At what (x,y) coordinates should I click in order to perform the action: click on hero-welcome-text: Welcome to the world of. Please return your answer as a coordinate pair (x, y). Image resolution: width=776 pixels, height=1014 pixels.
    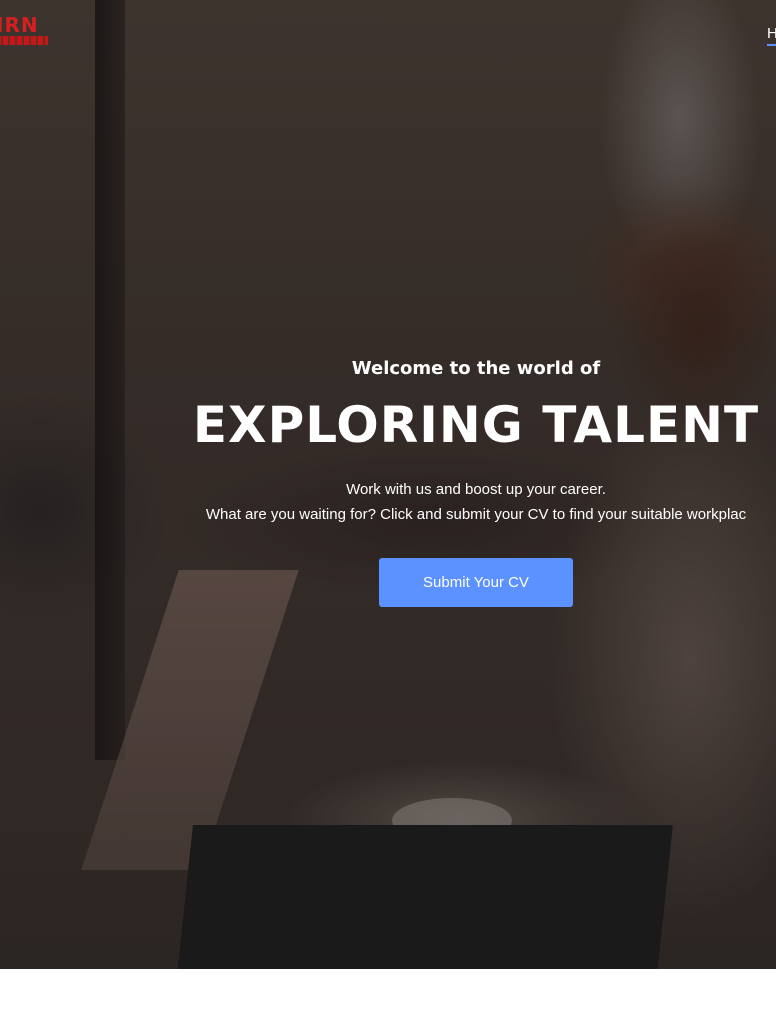
    Looking at the image, I should click on (476, 368).